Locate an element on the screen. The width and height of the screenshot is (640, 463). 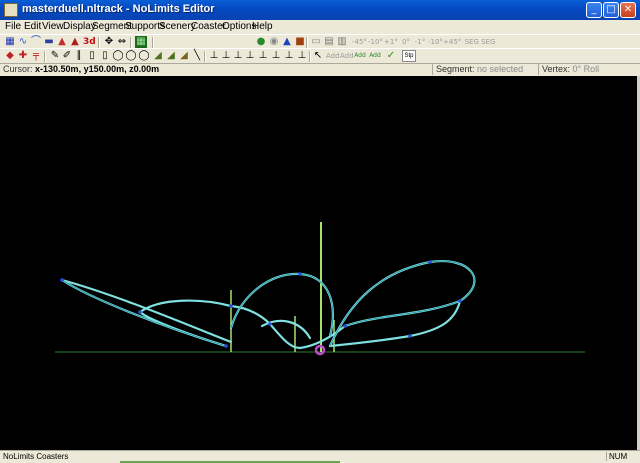
menu-display: Display is located at coordinates (79, 26).